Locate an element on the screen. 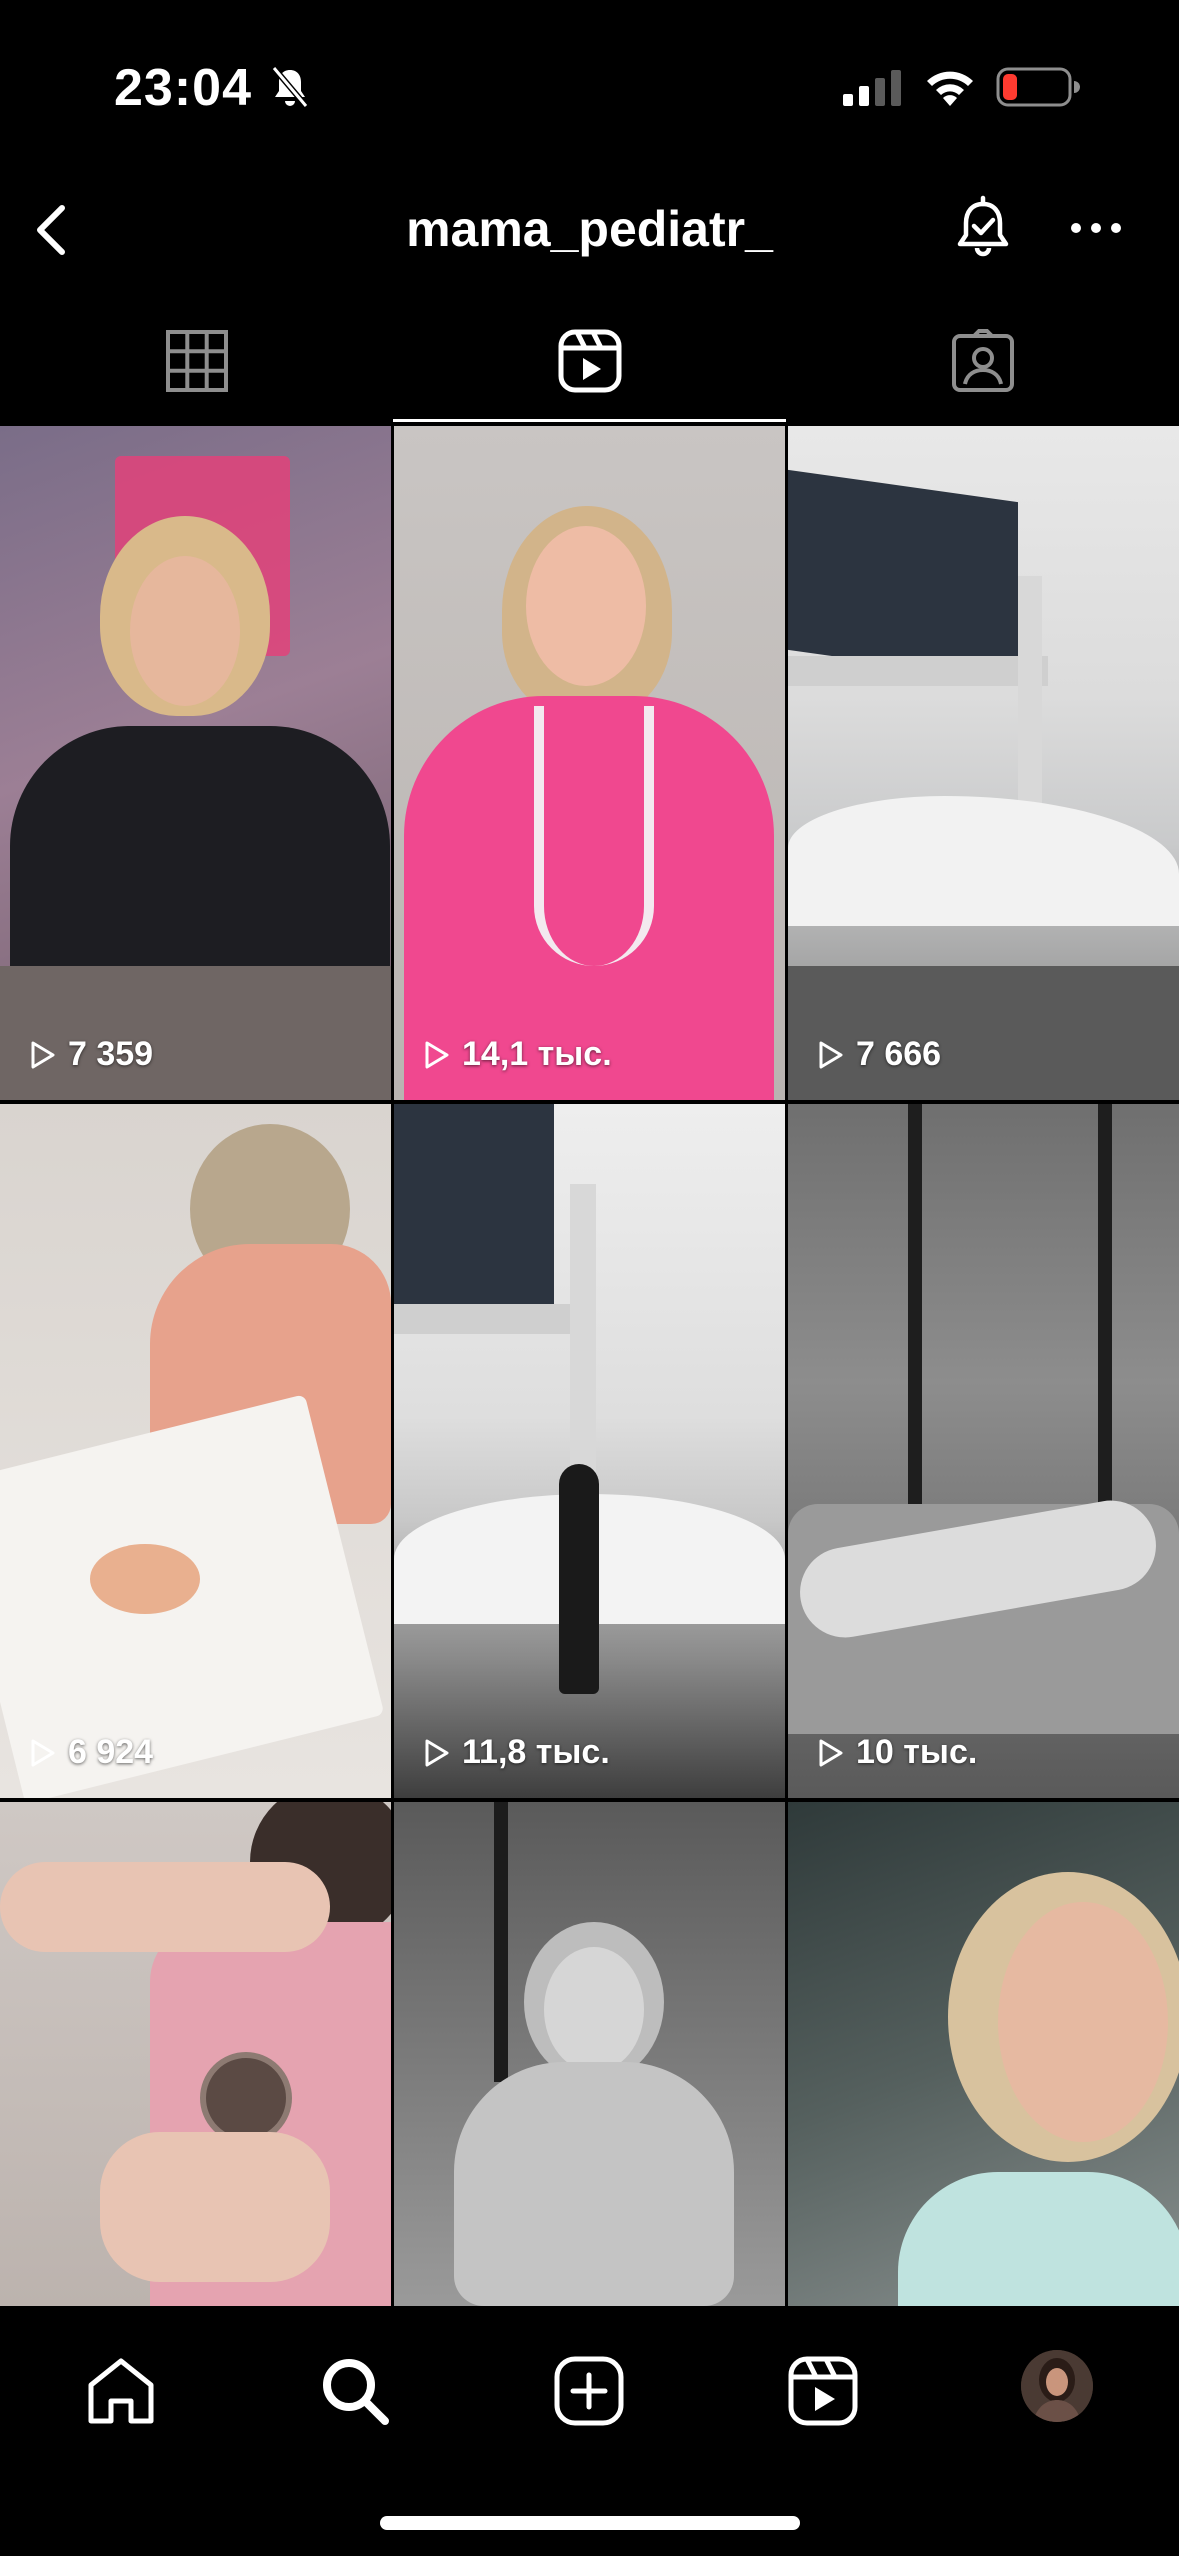 The image size is (1179, 2556). search-icon is located at coordinates (356, 2392).